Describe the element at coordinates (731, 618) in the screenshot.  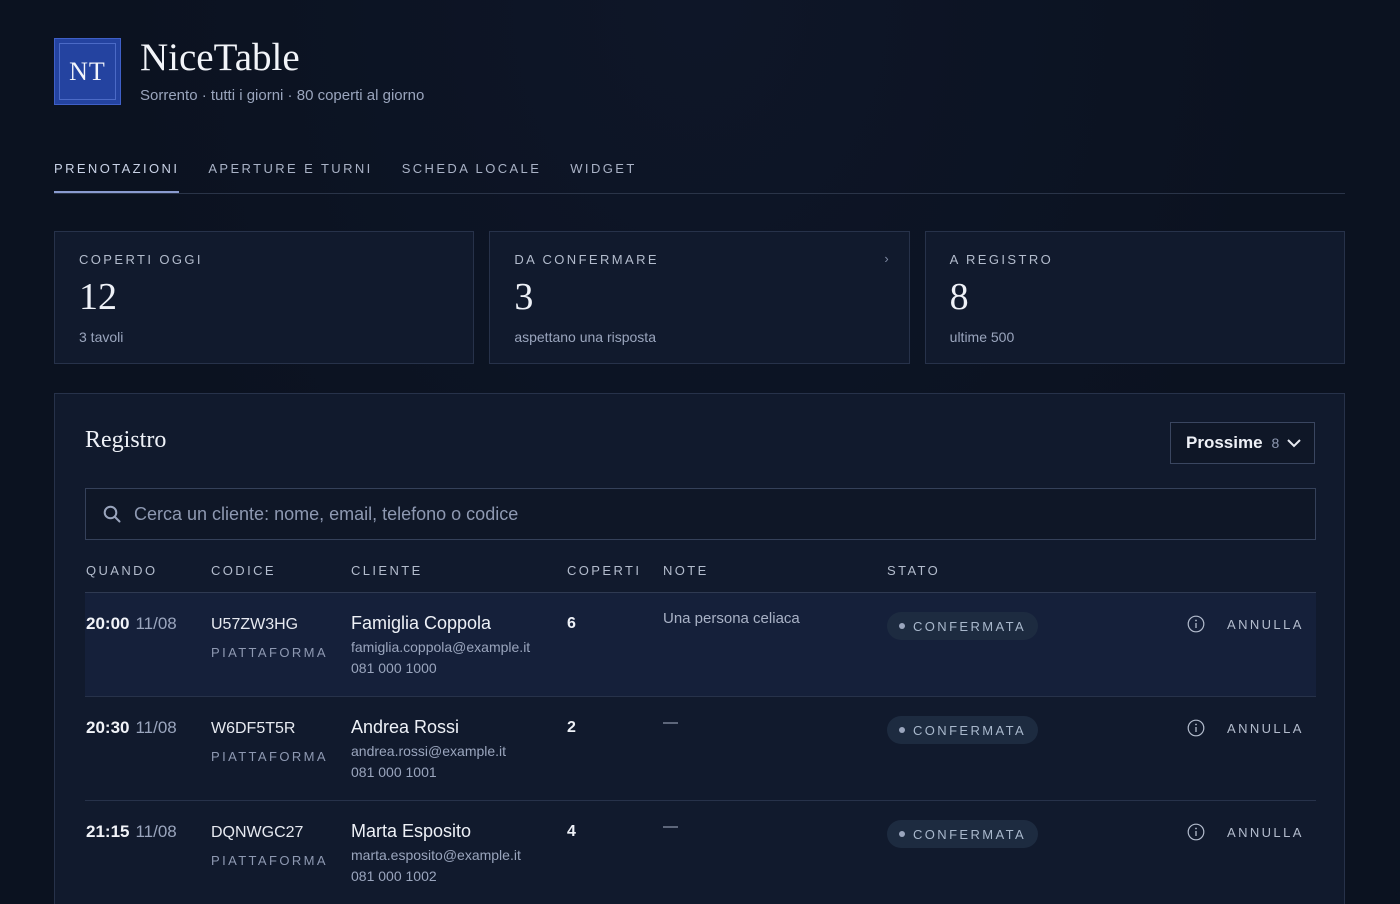
I see `reservation-note: Una persona celiaca` at that location.